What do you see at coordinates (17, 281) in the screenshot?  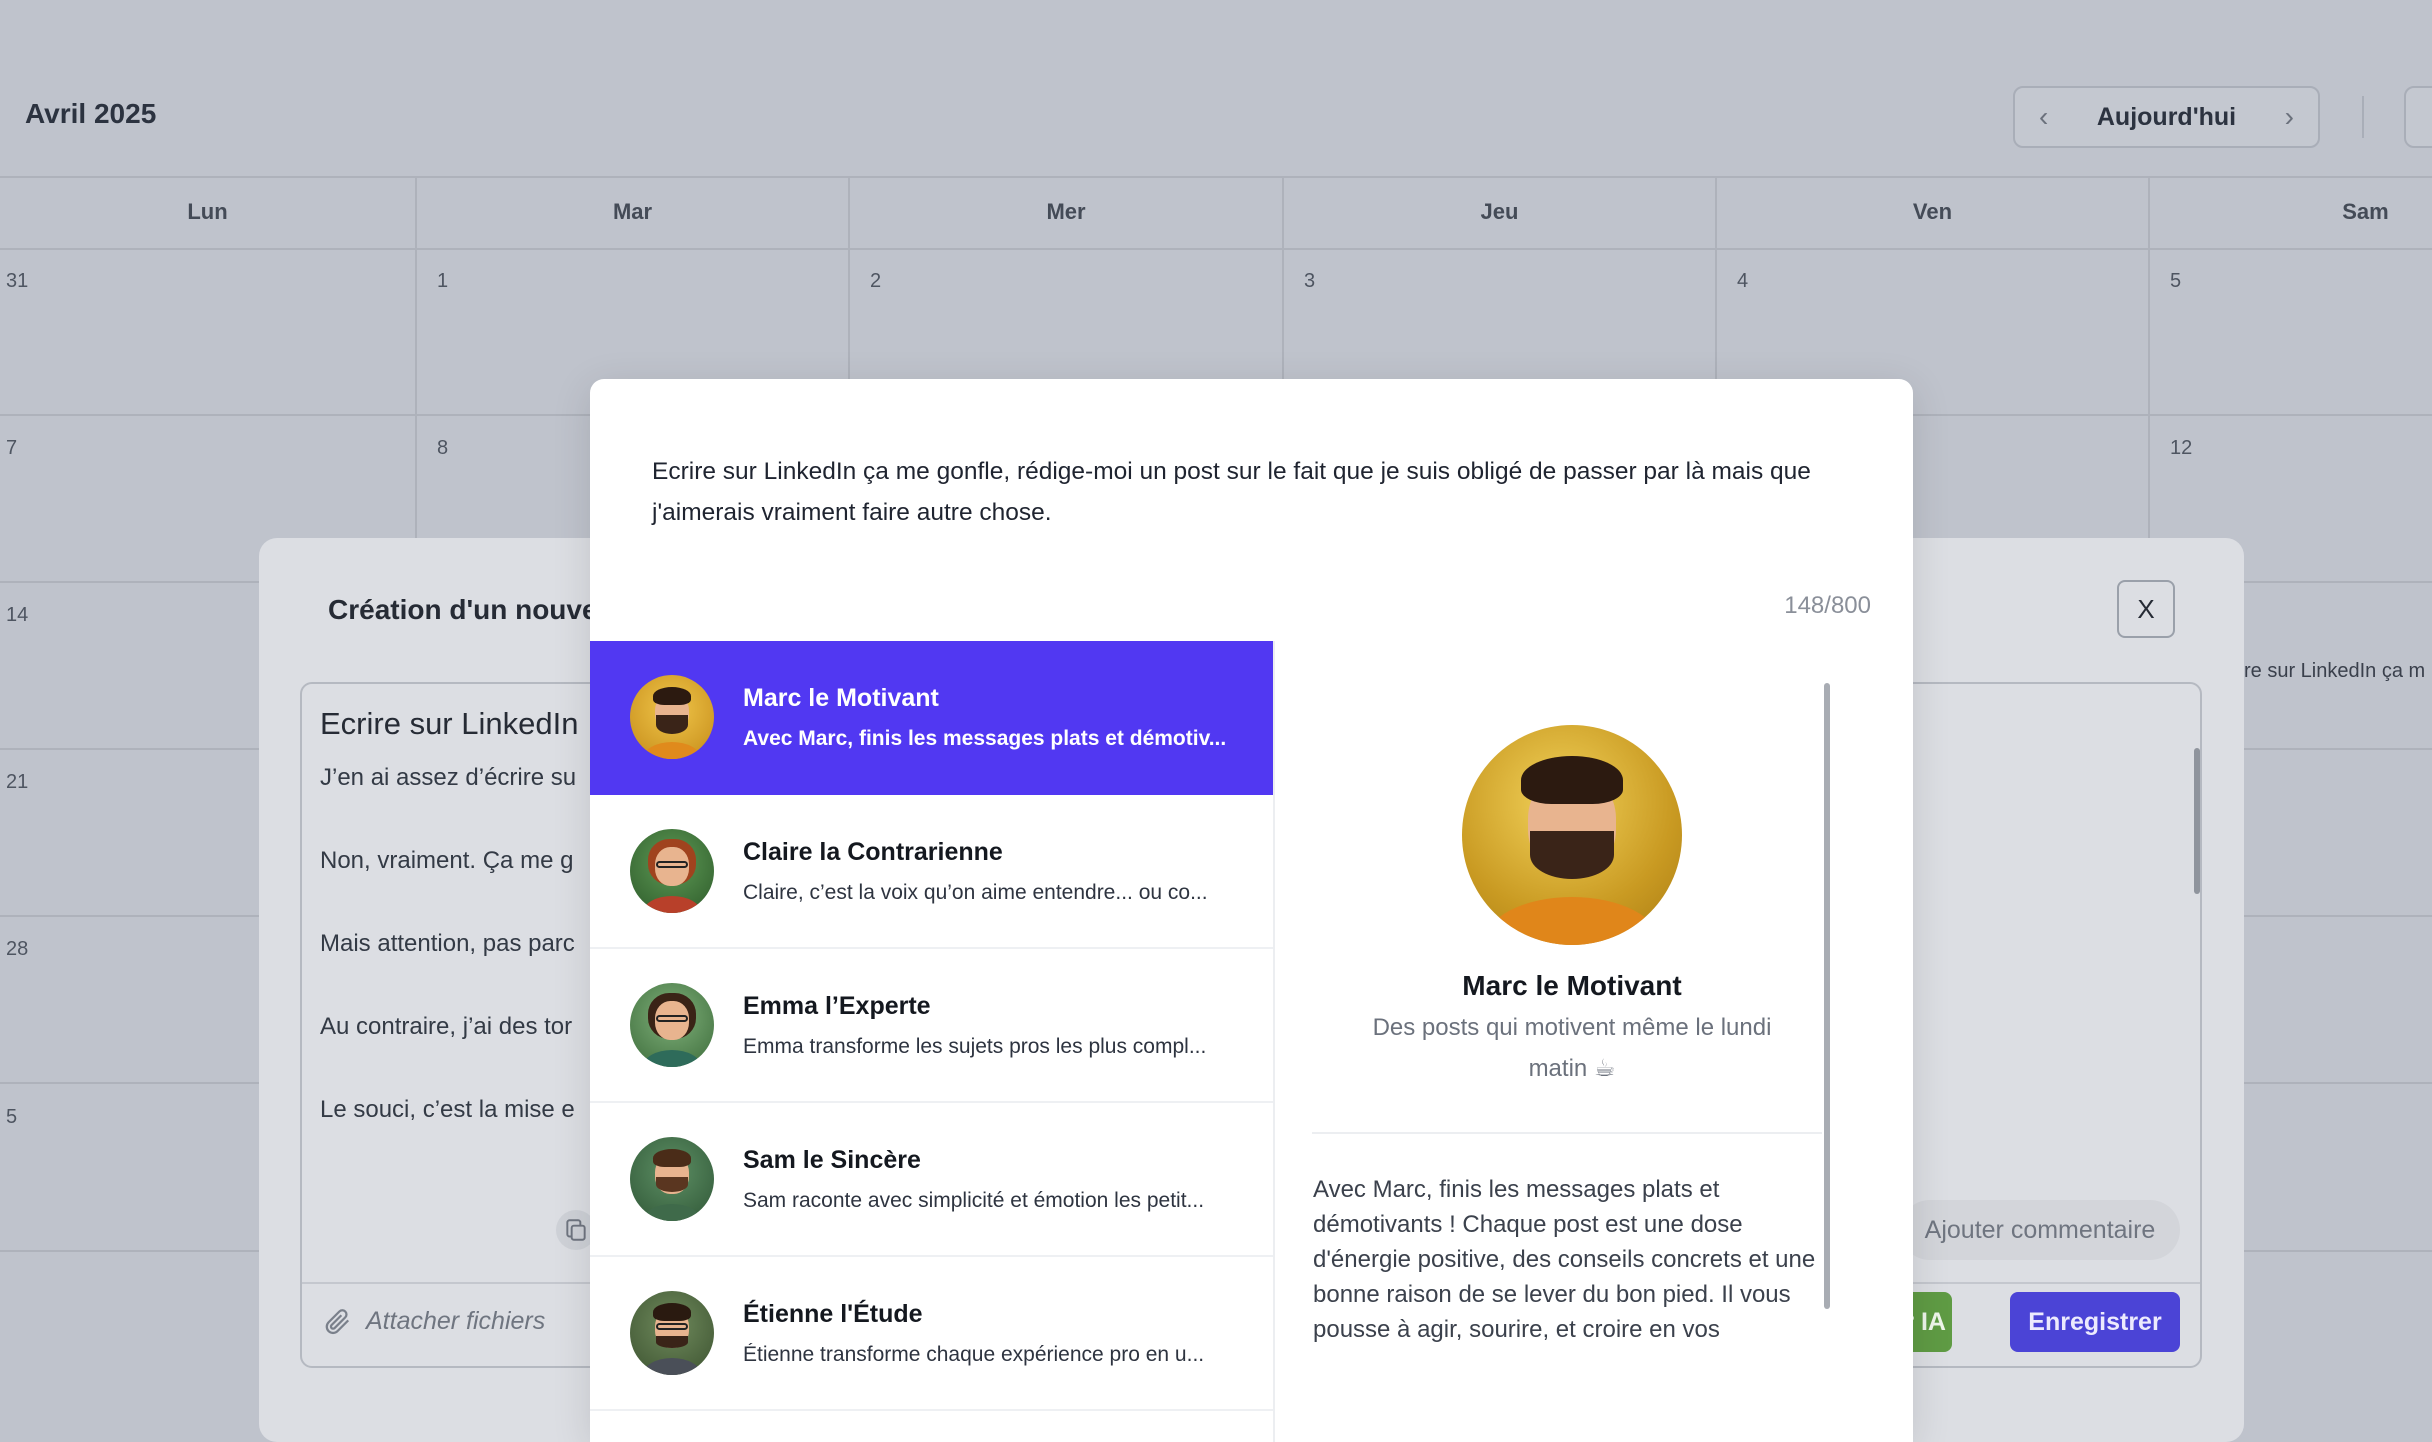 I see `day-number: 31` at bounding box center [17, 281].